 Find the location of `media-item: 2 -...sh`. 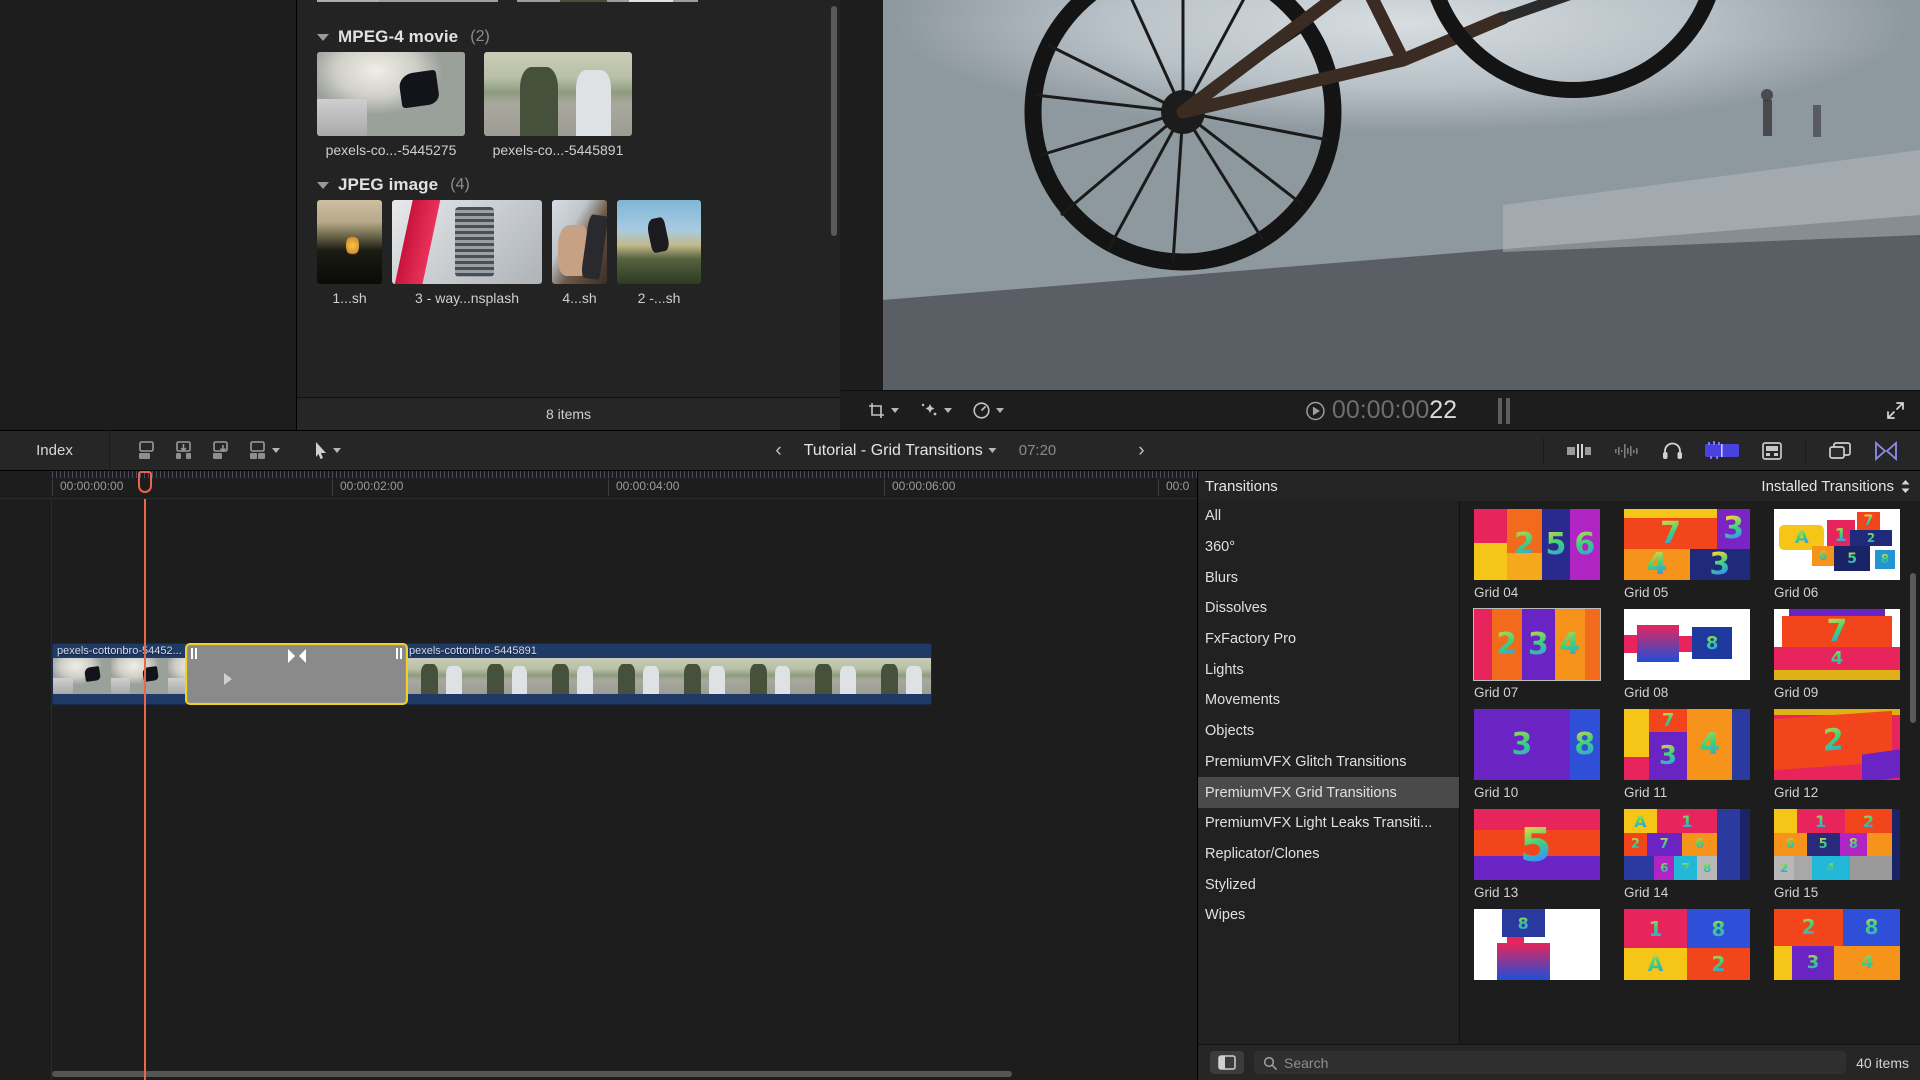

media-item: 2 -...sh is located at coordinates (659, 253).